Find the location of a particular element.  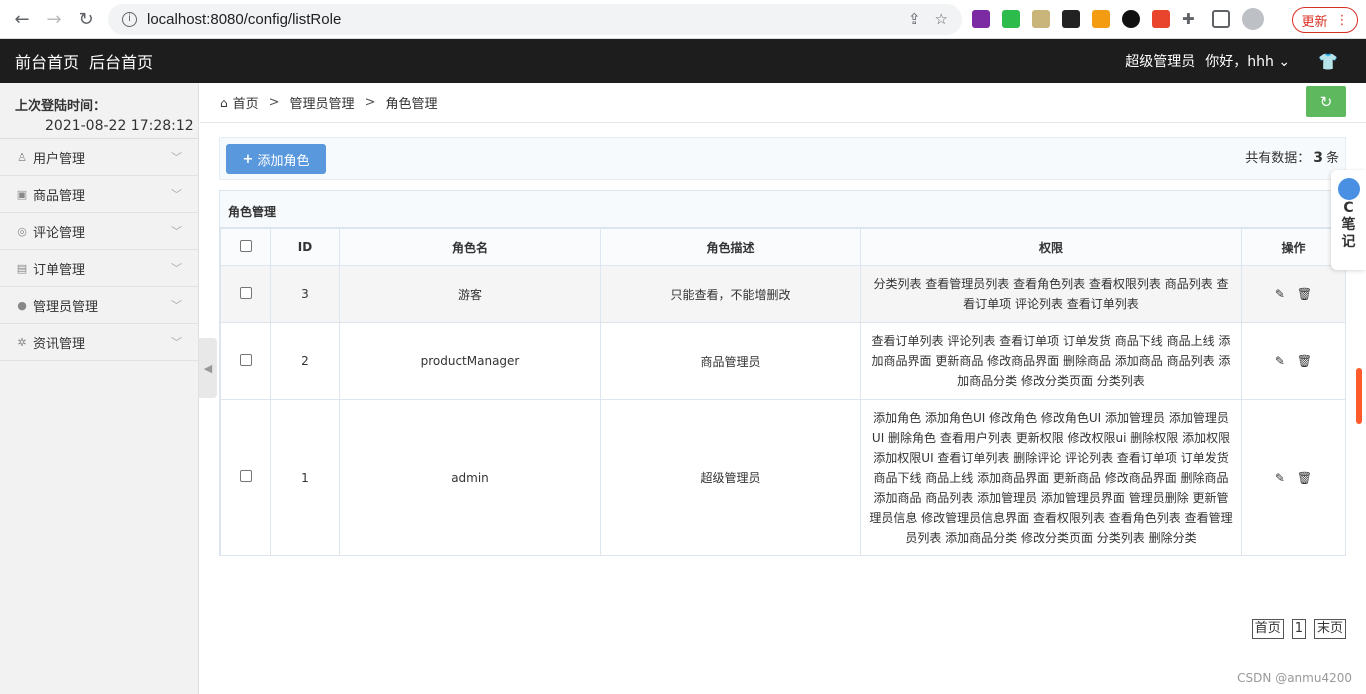

breadcrumb-admin-management: 管理员管理 is located at coordinates (322, 102).